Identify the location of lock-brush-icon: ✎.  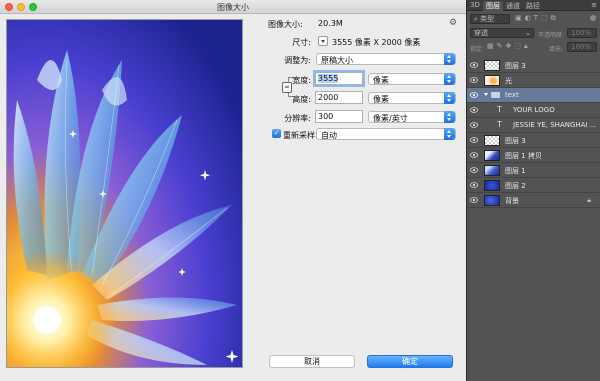
(501, 46).